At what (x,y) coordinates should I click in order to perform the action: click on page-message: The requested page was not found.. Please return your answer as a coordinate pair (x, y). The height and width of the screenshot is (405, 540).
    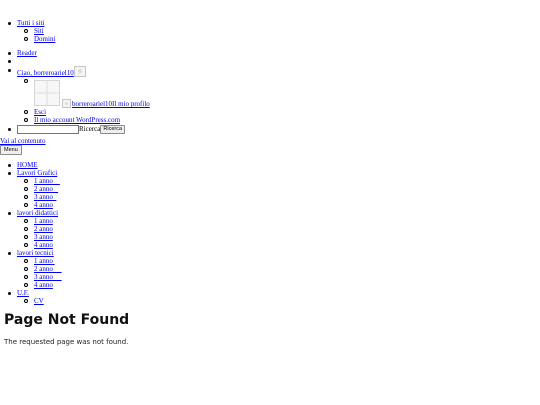
    Looking at the image, I should click on (66, 342).